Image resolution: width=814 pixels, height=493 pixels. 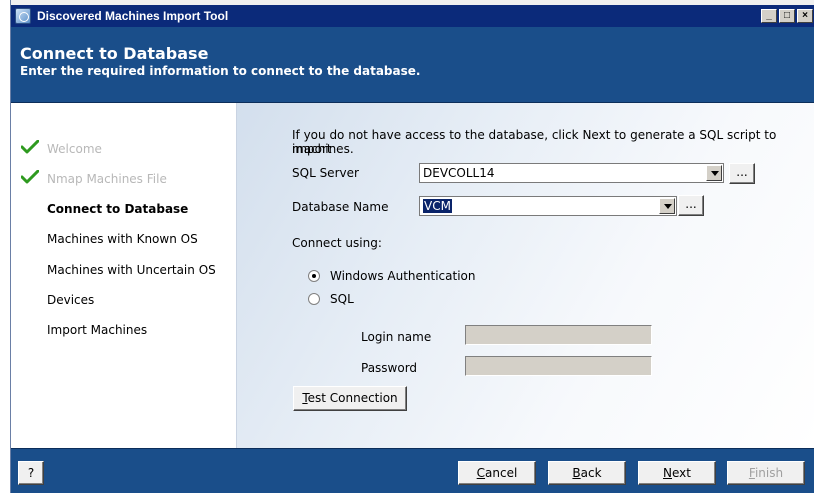 I want to click on step-import-machines: Import Machines, so click(x=97, y=330).